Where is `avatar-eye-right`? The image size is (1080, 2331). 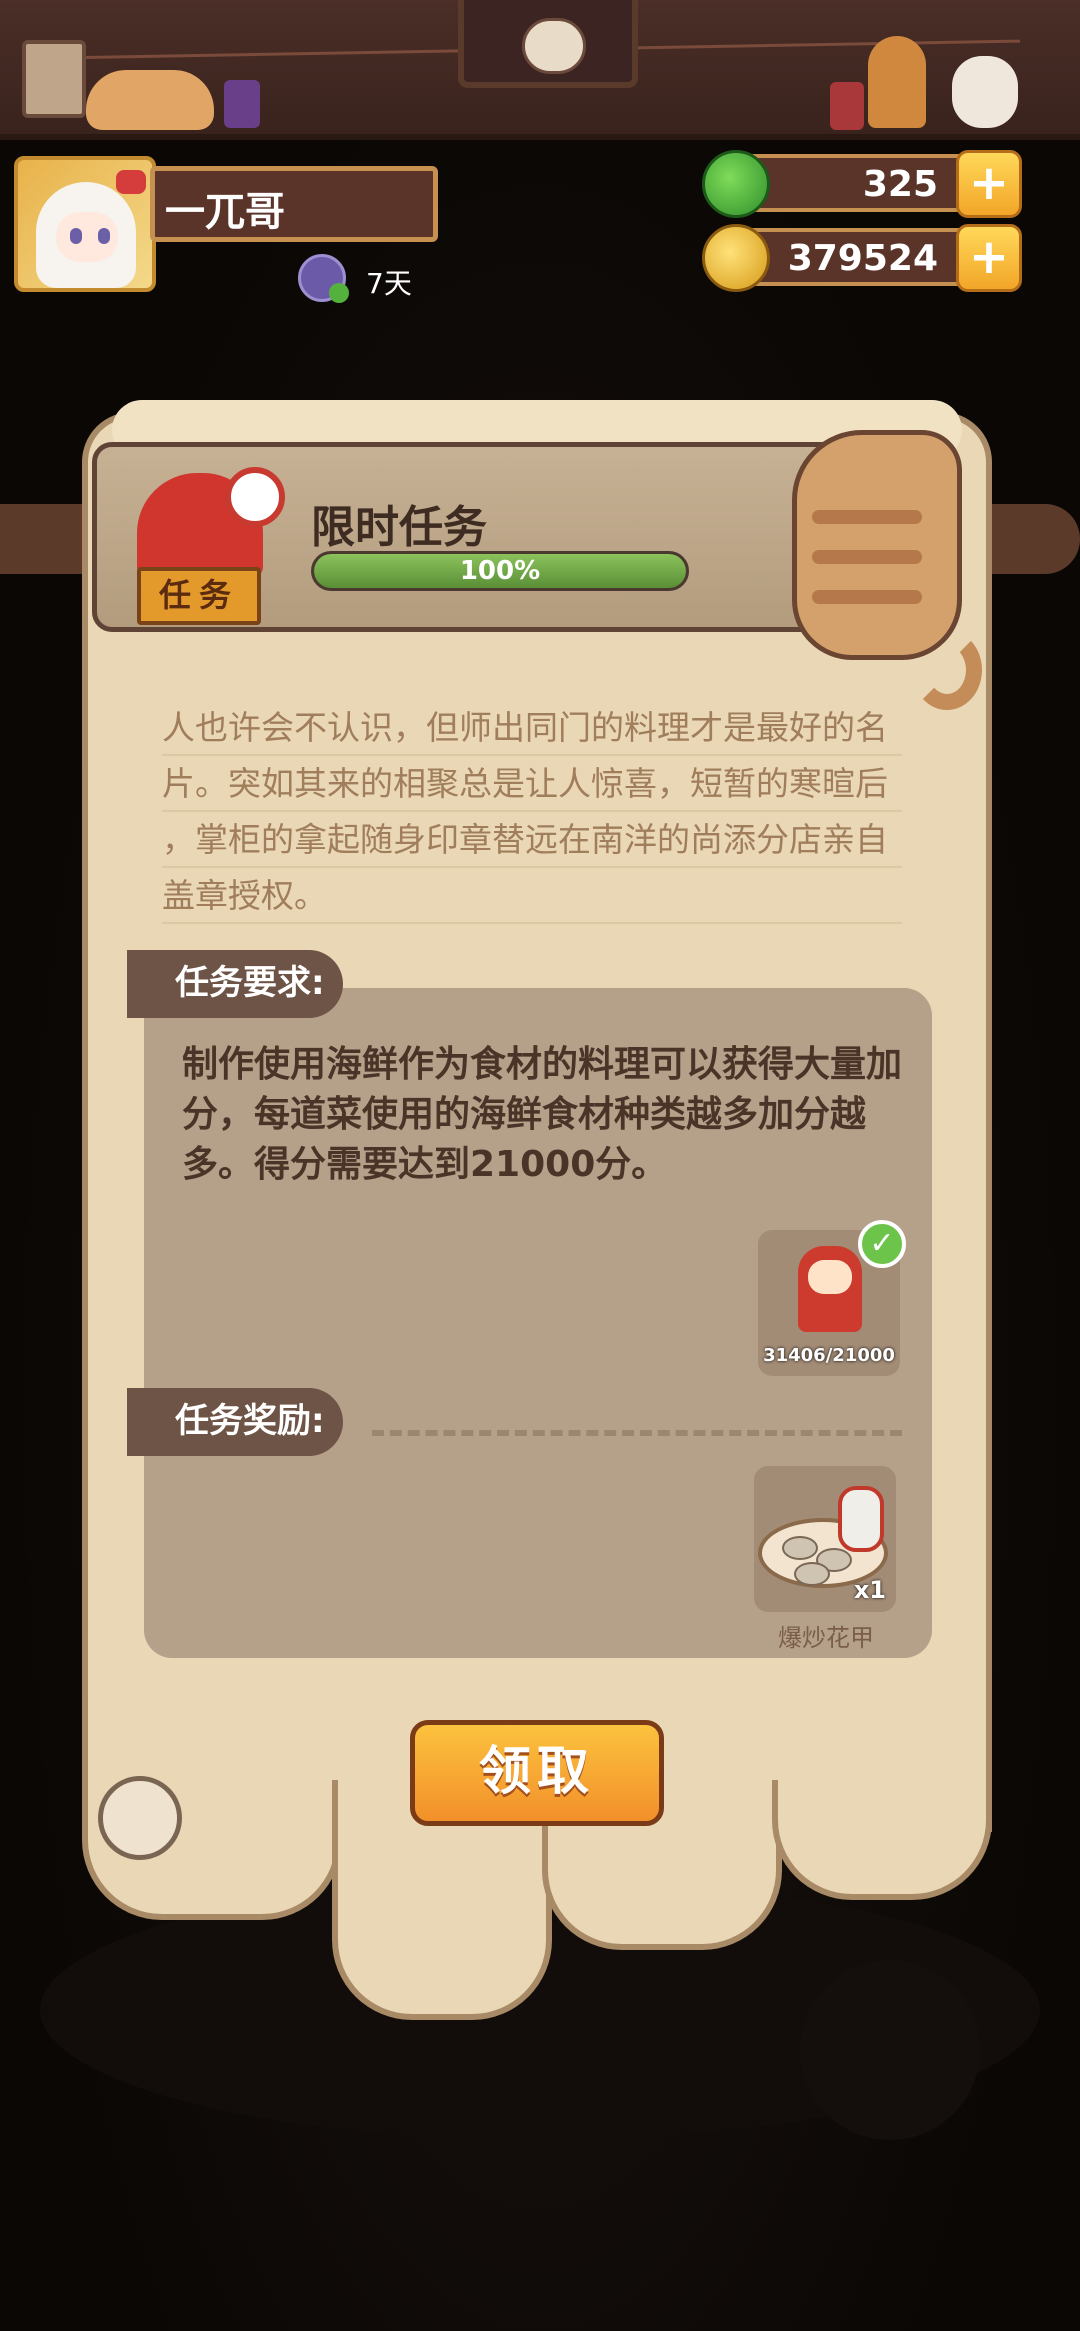
avatar-eye-right is located at coordinates (104, 236).